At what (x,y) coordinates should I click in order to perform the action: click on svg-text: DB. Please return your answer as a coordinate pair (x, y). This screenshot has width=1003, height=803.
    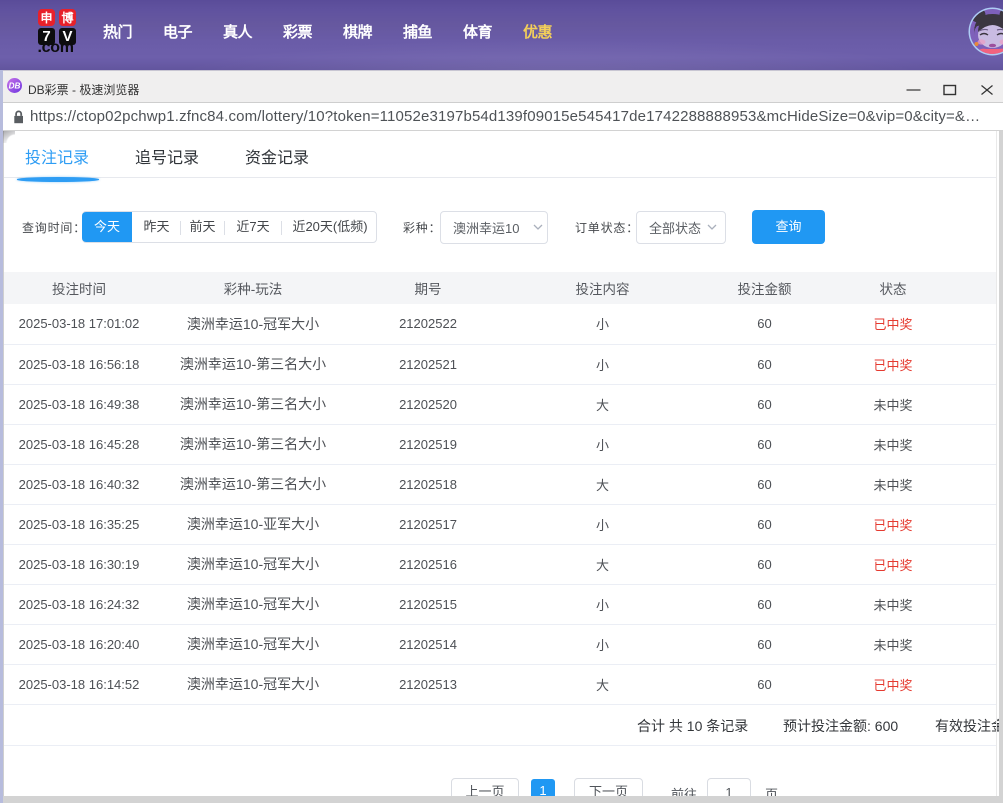
    Looking at the image, I should click on (15, 86).